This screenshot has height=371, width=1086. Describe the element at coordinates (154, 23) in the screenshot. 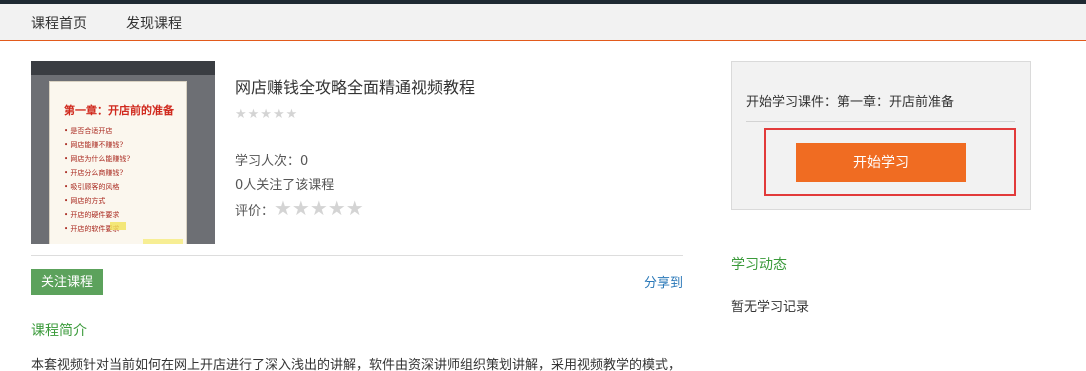

I see `nav-discover-courses: 发现课程` at that location.